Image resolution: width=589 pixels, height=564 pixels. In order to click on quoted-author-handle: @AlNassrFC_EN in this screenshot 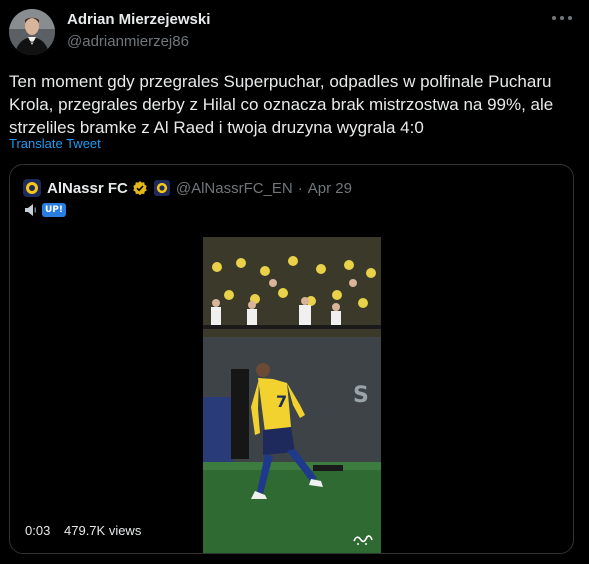, I will do `click(234, 188)`.